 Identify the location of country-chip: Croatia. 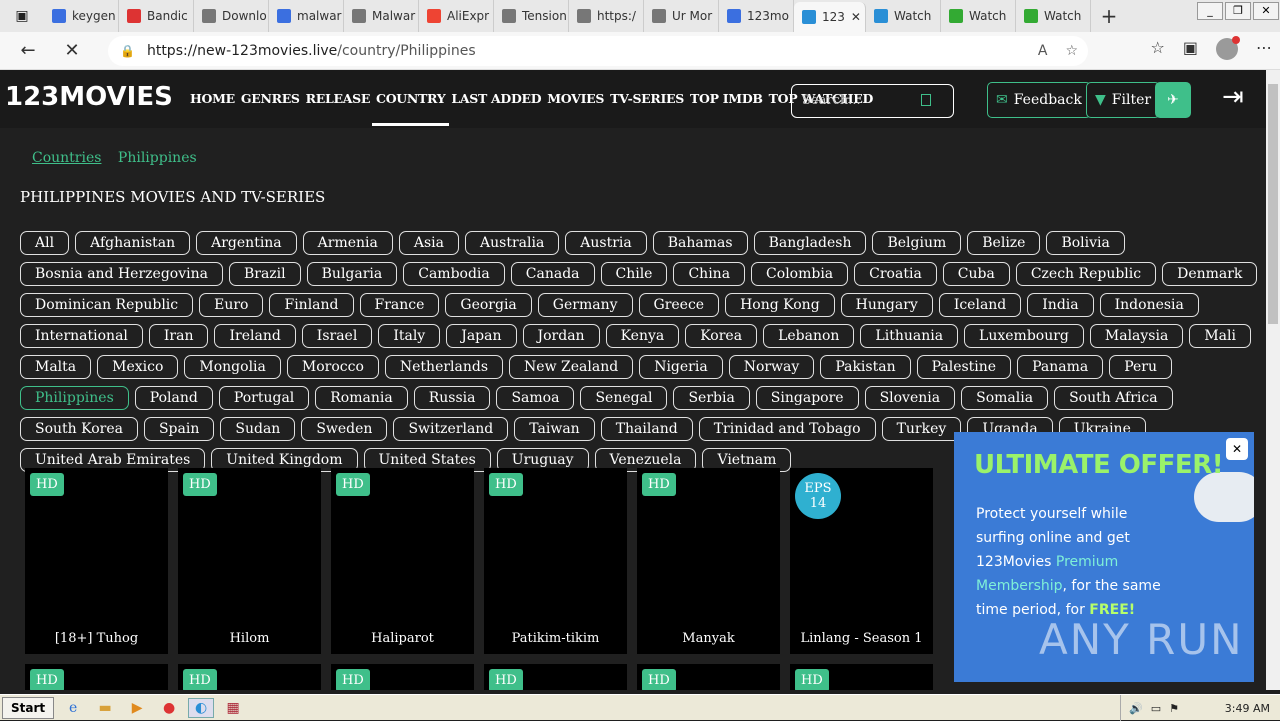
(895, 274).